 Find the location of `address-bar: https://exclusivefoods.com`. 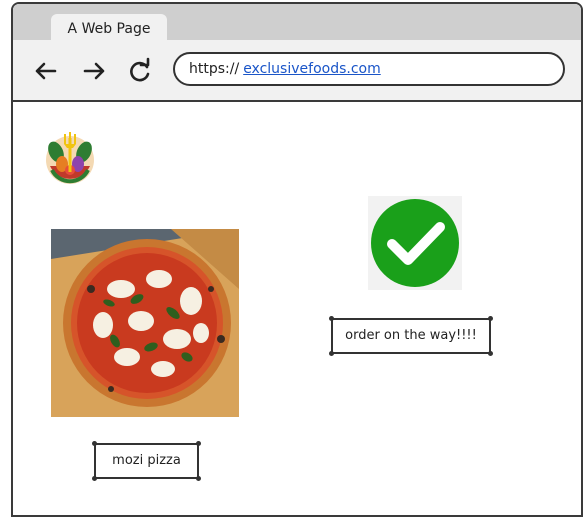

address-bar: https://exclusivefoods.com is located at coordinates (369, 69).